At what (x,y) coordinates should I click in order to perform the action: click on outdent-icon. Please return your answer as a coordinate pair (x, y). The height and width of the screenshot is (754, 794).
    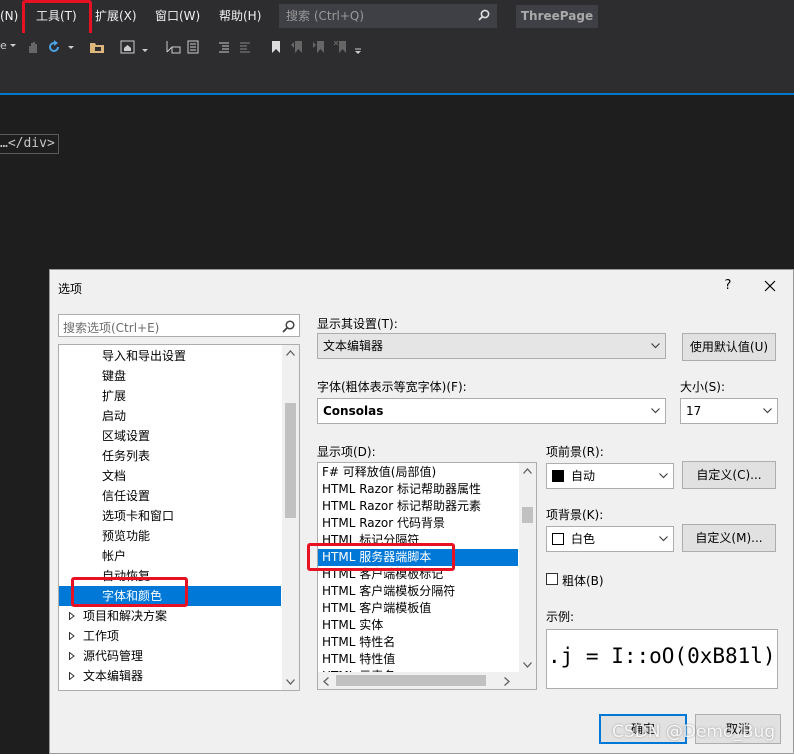
    Looking at the image, I should click on (224, 47).